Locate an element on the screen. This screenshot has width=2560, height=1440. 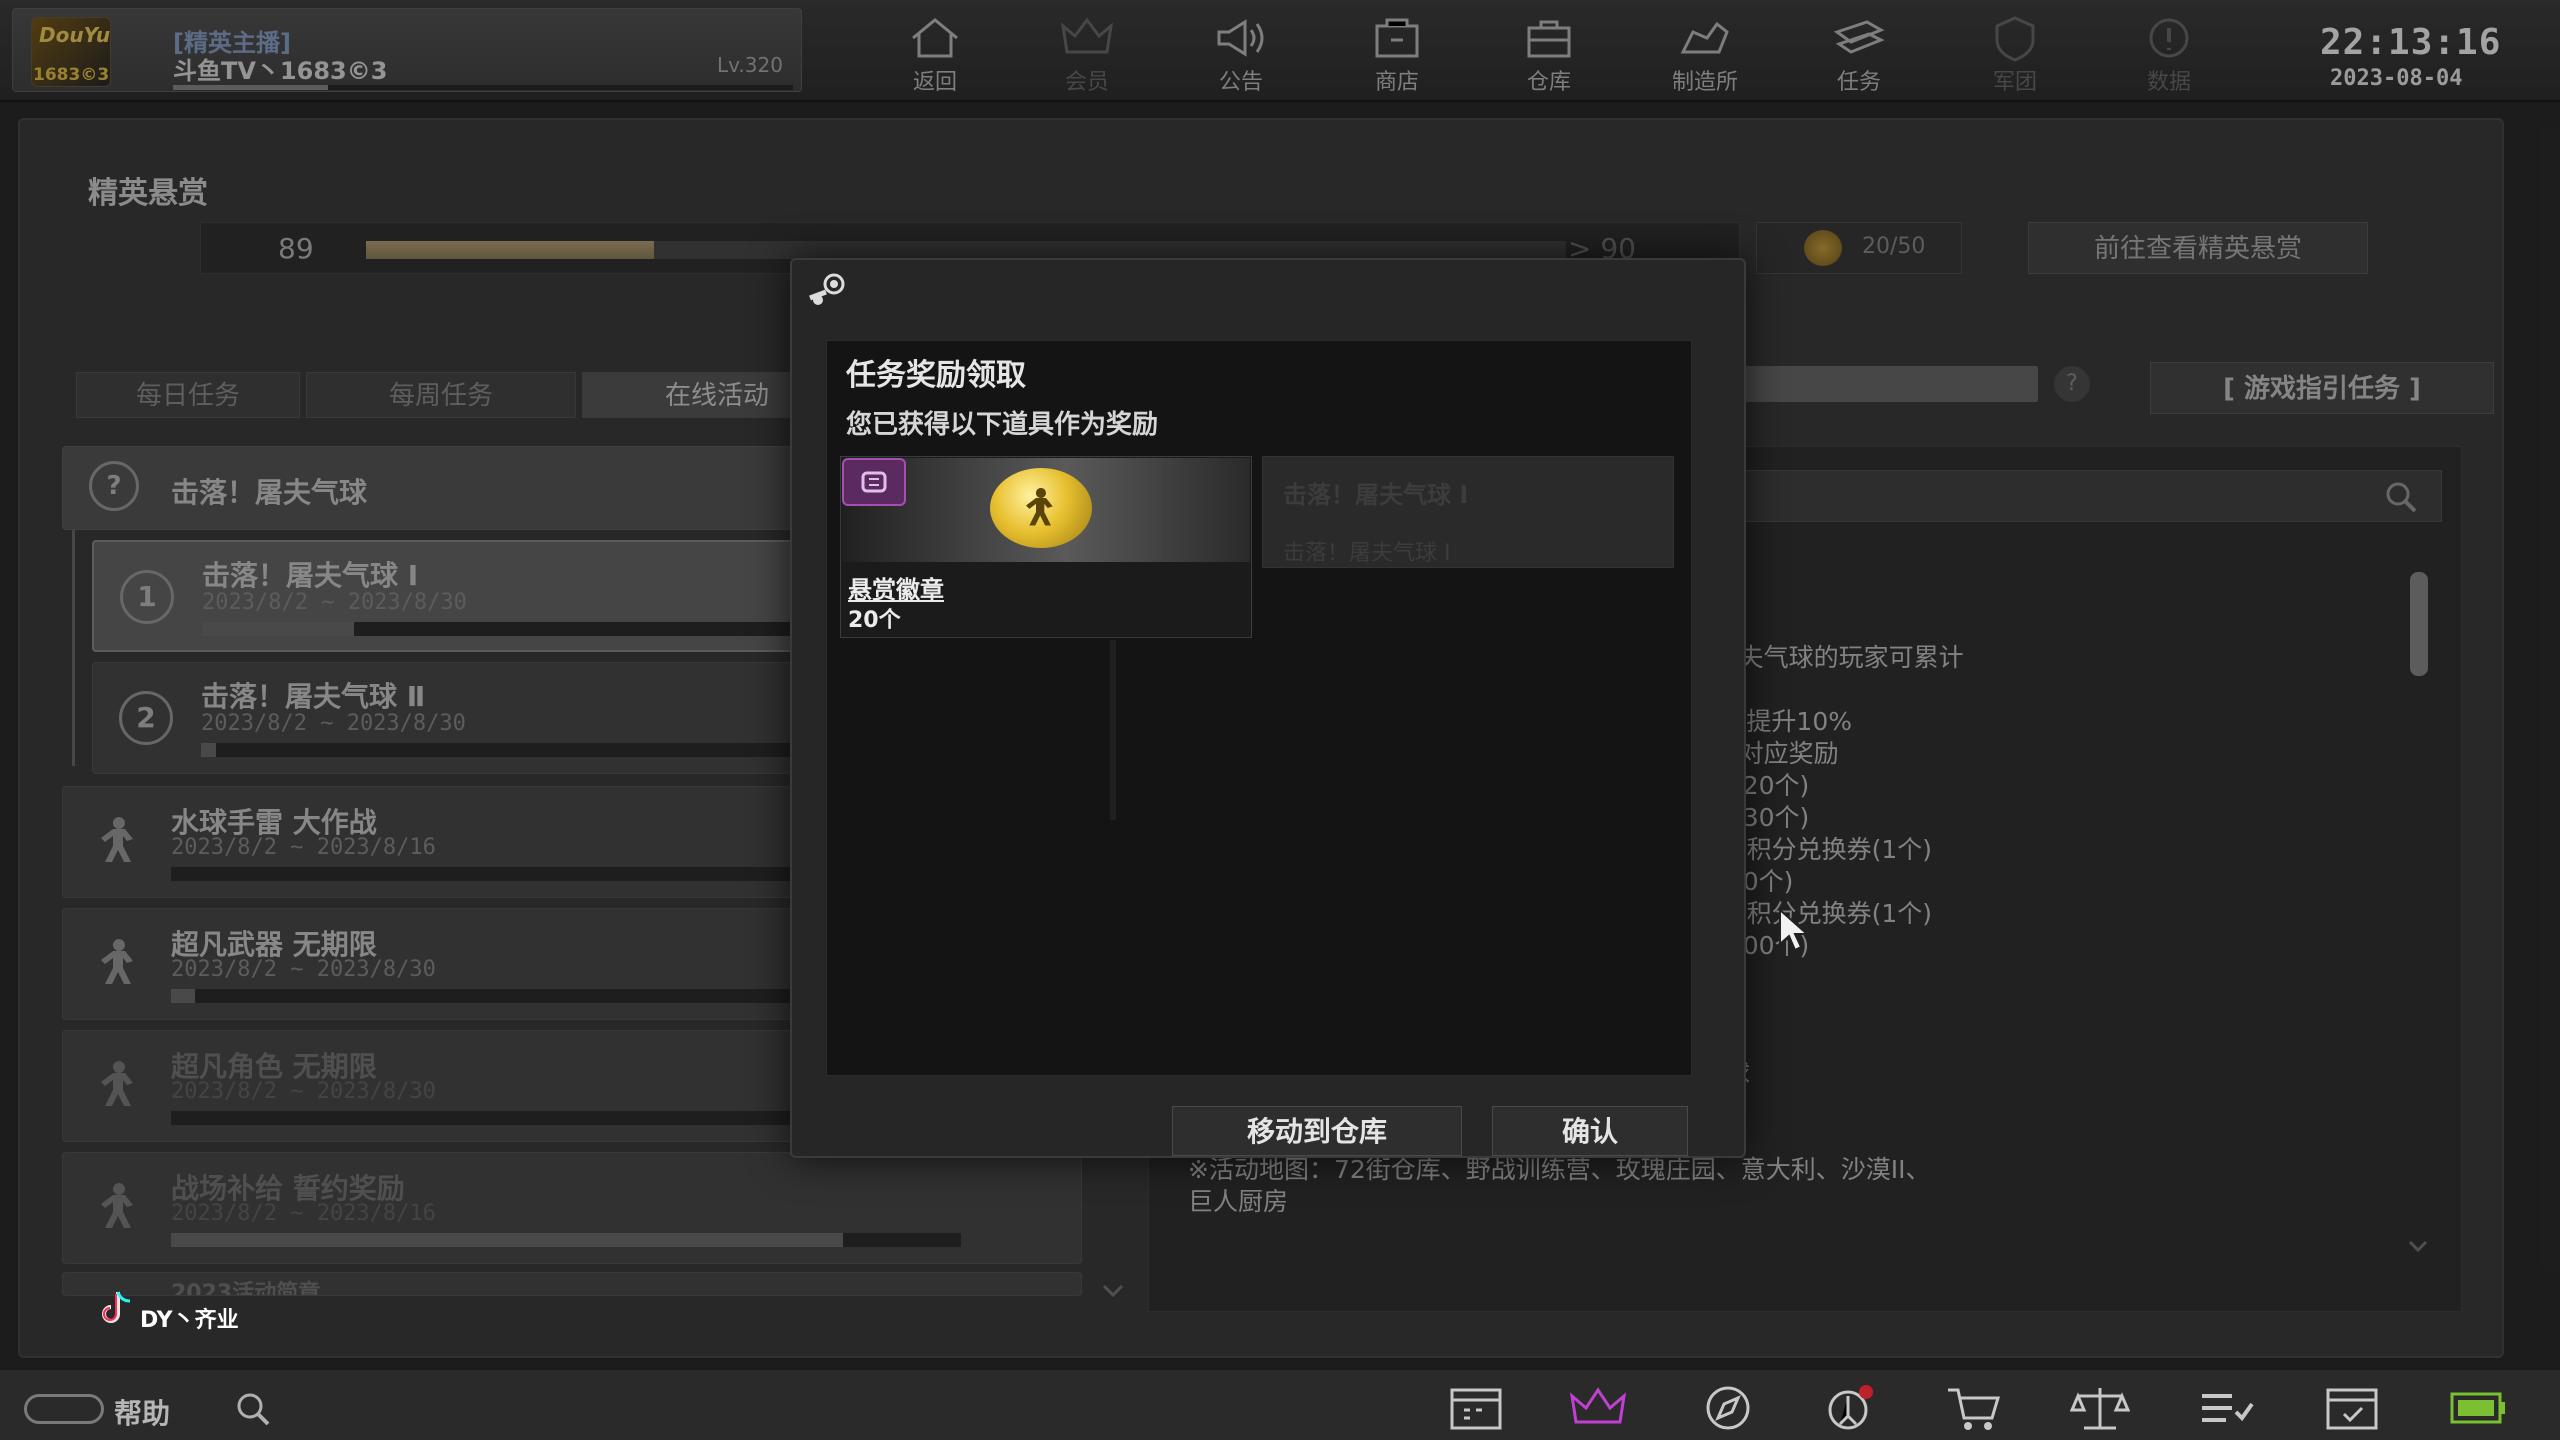
item-type-icon is located at coordinates (874, 482).